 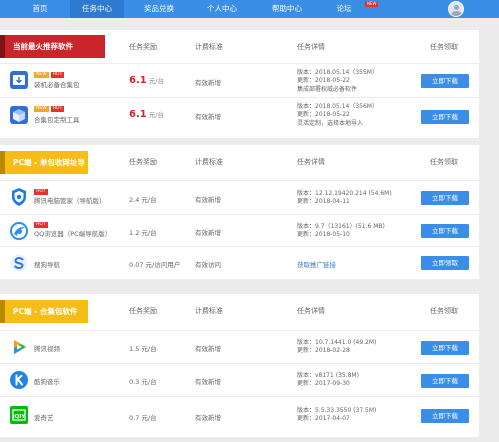 I want to click on software-name: 腾讯电脑管家（导航版）, so click(x=70, y=200).